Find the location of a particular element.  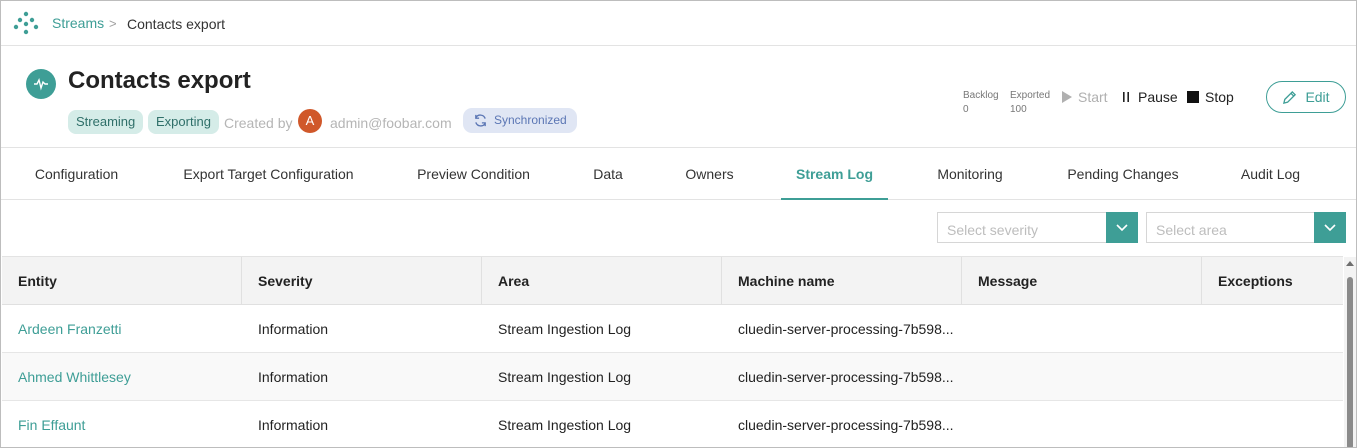

backlog-label: Backlog is located at coordinates (981, 95).